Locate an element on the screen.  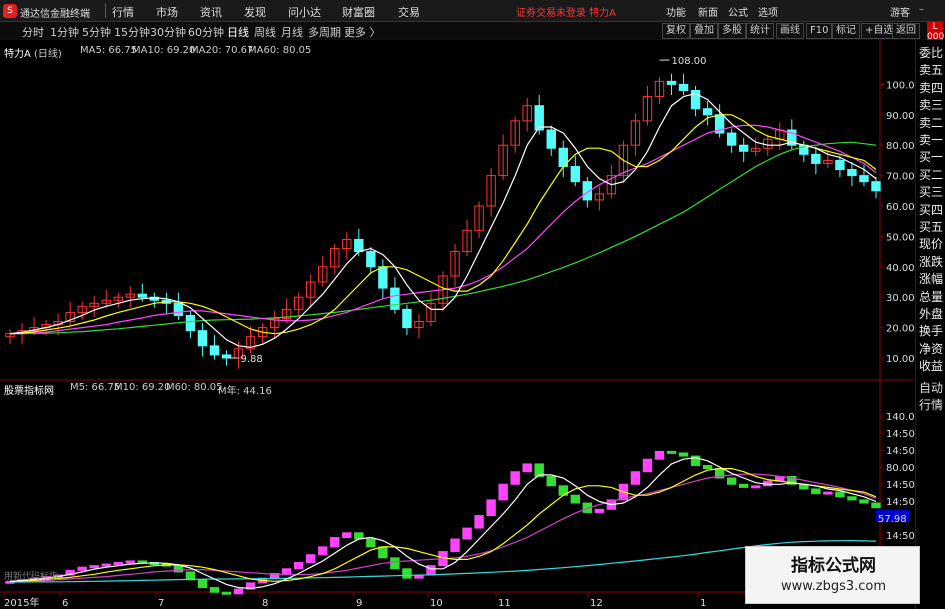
x-tick-label: 7 is located at coordinates (161, 603).